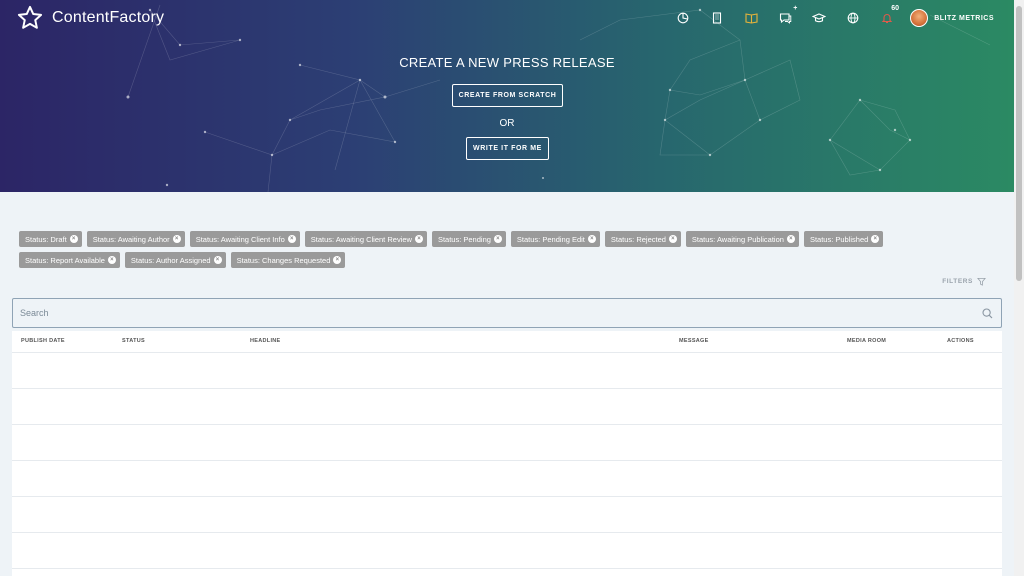 The image size is (1024, 576). Describe the element at coordinates (694, 341) in the screenshot. I see `column-header-message: MESSAGE` at that location.